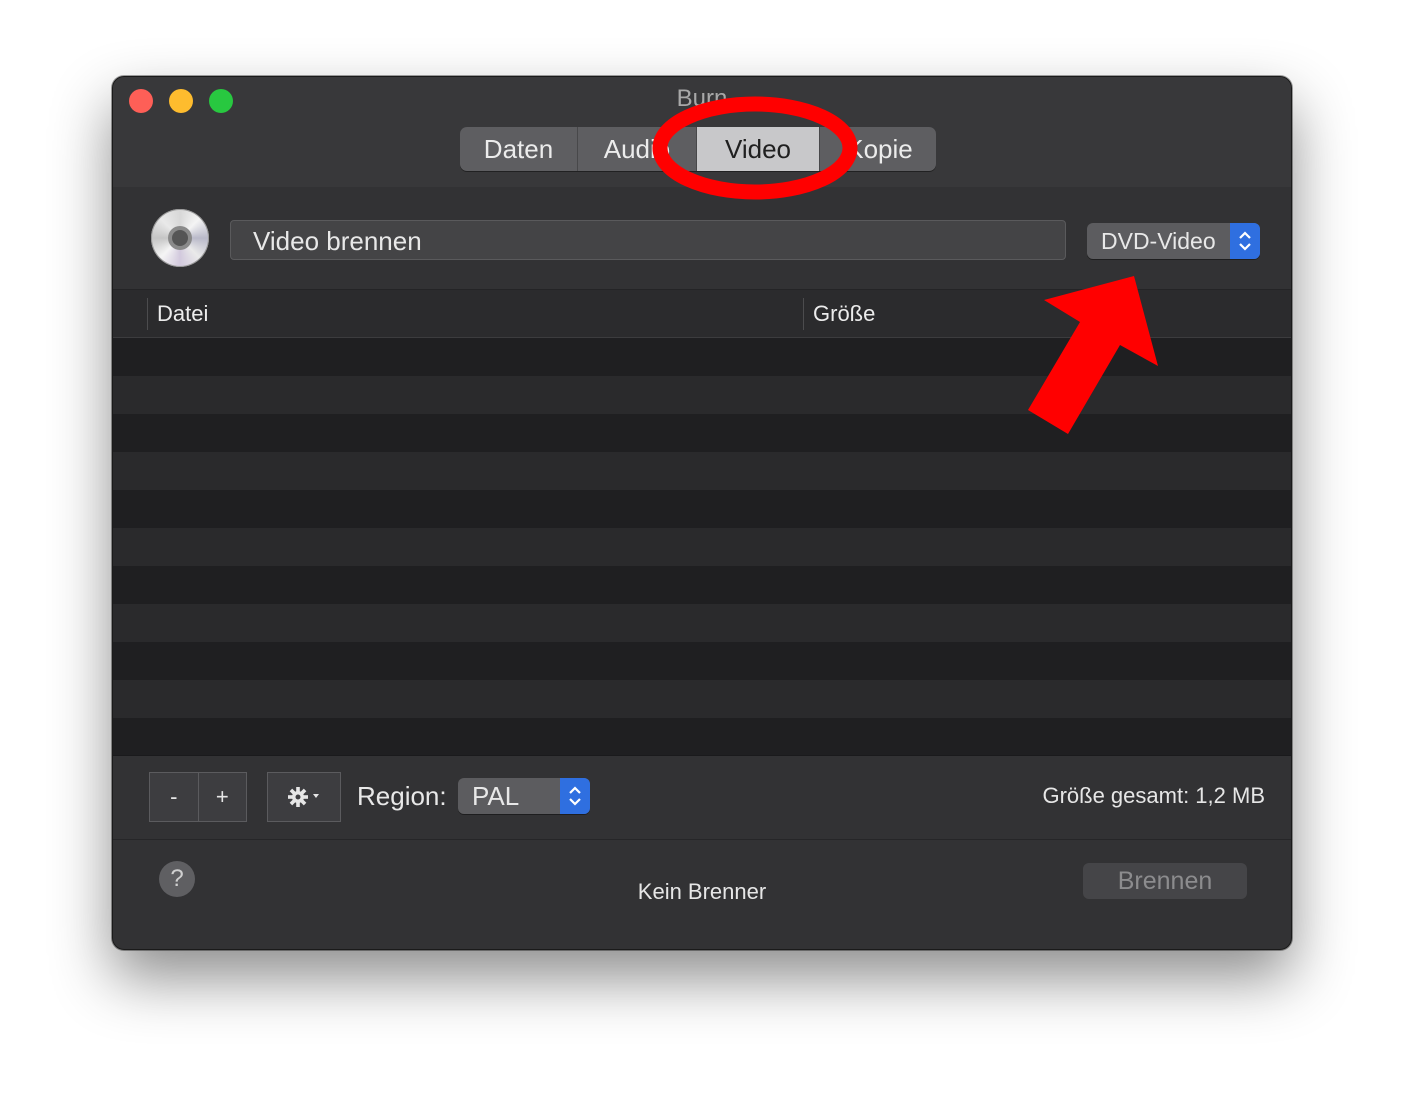 This screenshot has height=1096, width=1402. I want to click on title-bar: Burn Daten Audio Video Kopie, so click(702, 132).